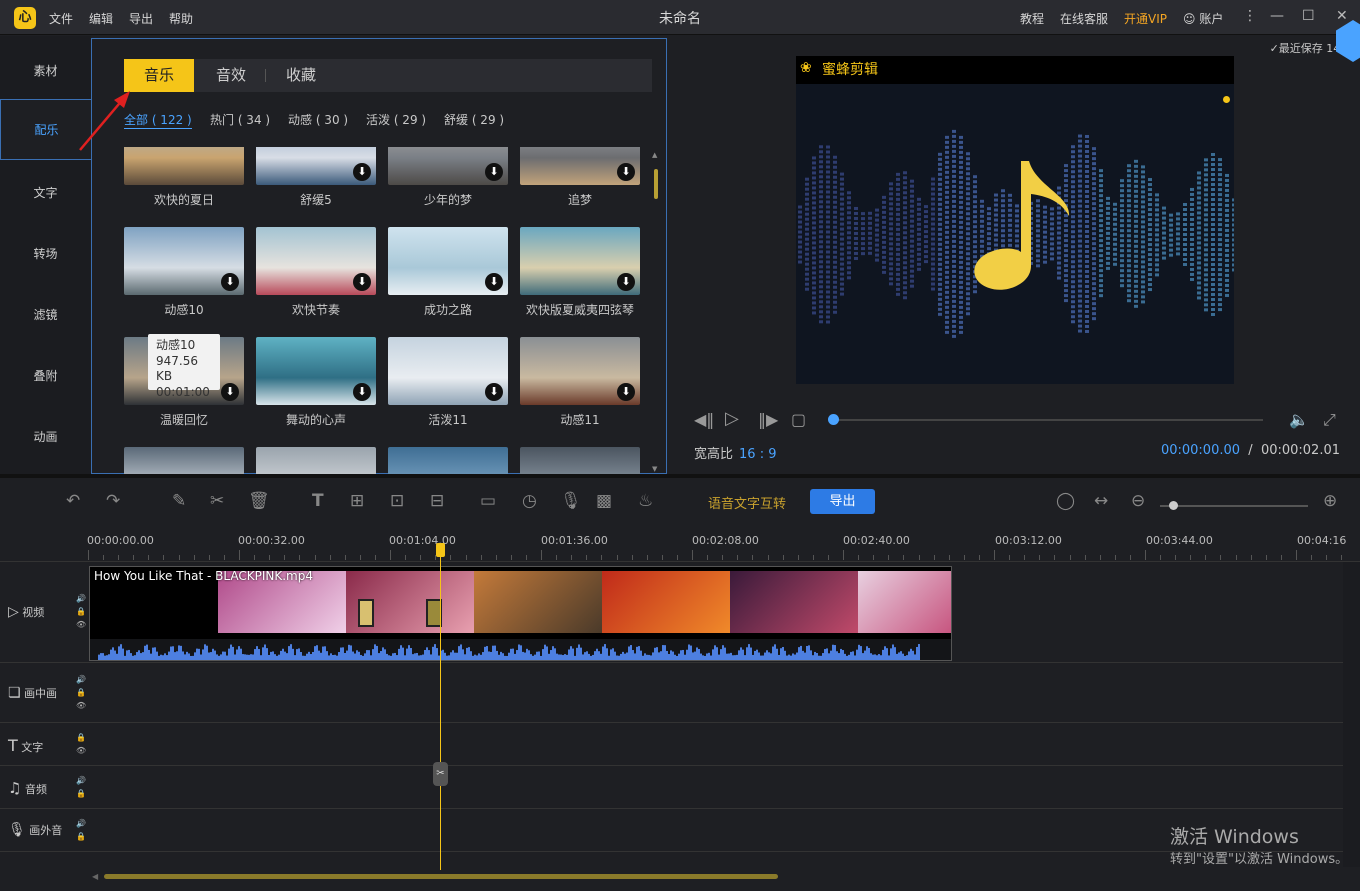 The width and height of the screenshot is (1360, 891). I want to click on music-item: ⬇ 成功之路, so click(448, 272).